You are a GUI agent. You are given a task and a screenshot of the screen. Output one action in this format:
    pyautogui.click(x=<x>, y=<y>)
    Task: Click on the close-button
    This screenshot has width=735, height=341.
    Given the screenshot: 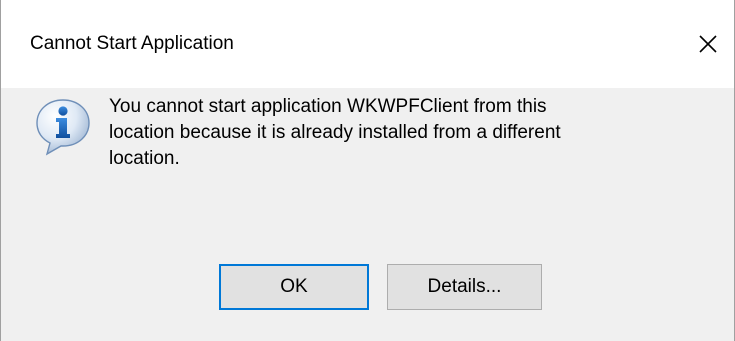 What is the action you would take?
    pyautogui.click(x=708, y=44)
    